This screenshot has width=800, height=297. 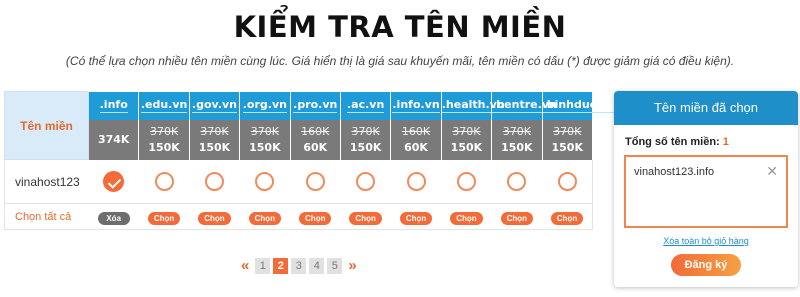 I want to click on cart-title: Tên miền đã chọn, so click(x=706, y=108).